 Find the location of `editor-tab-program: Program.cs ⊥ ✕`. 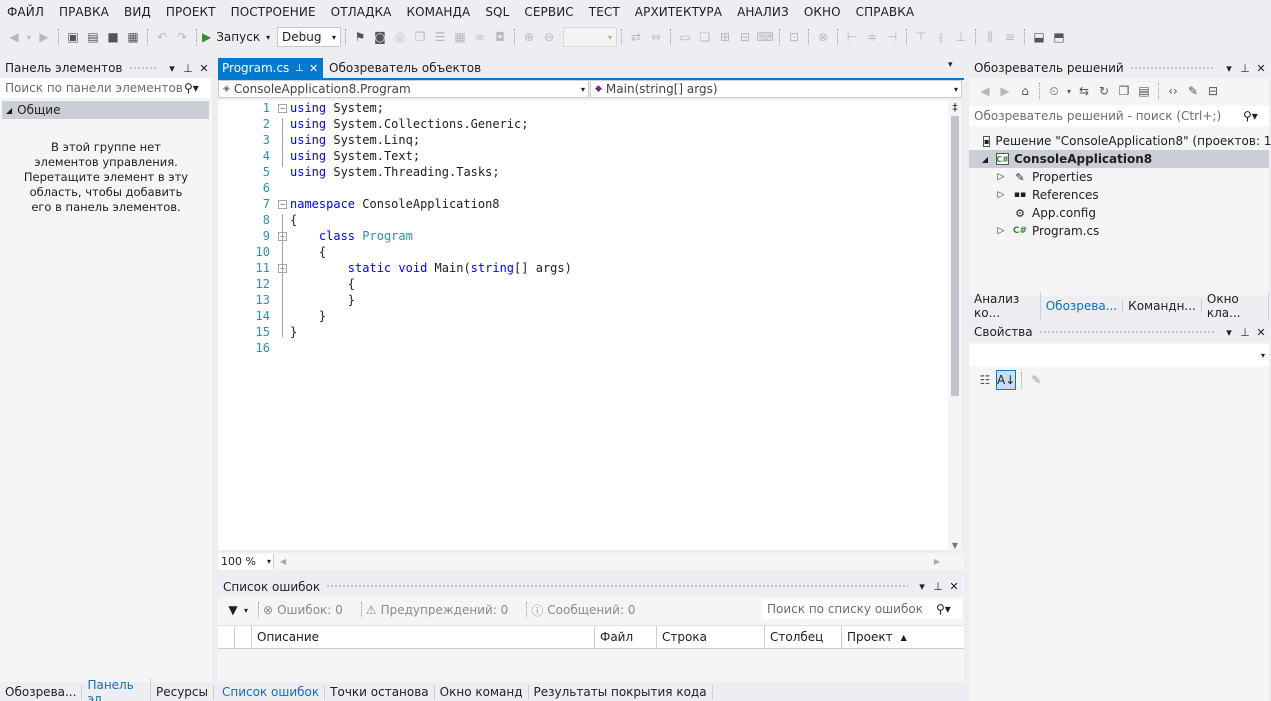

editor-tab-program: Program.cs ⊥ ✕ is located at coordinates (270, 68).